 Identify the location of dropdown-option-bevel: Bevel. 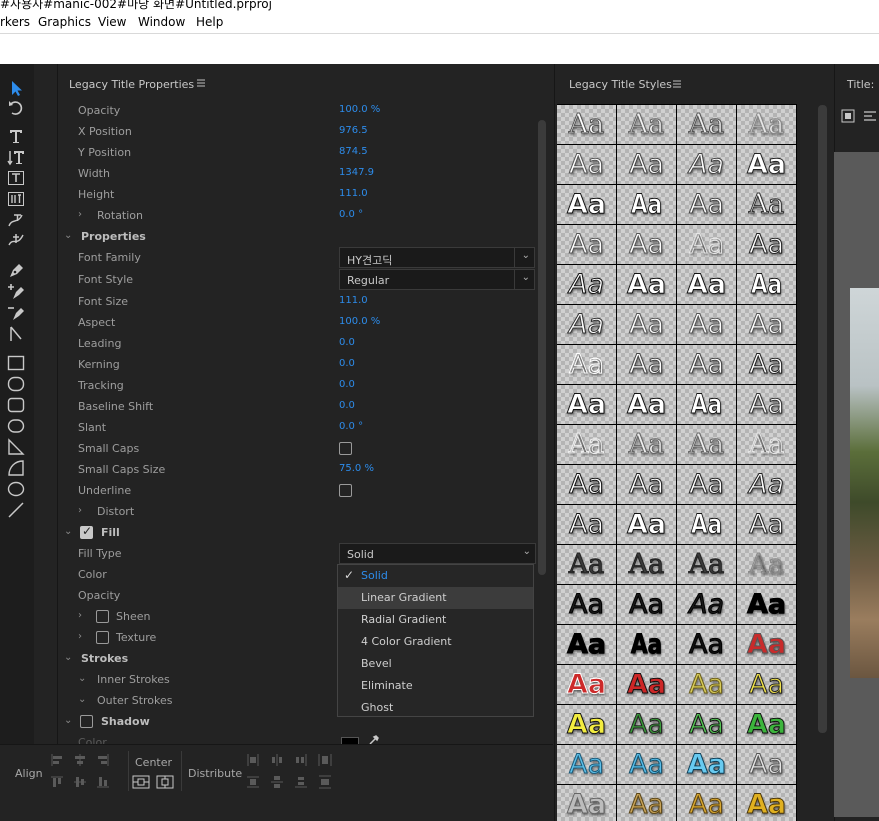
(435, 664).